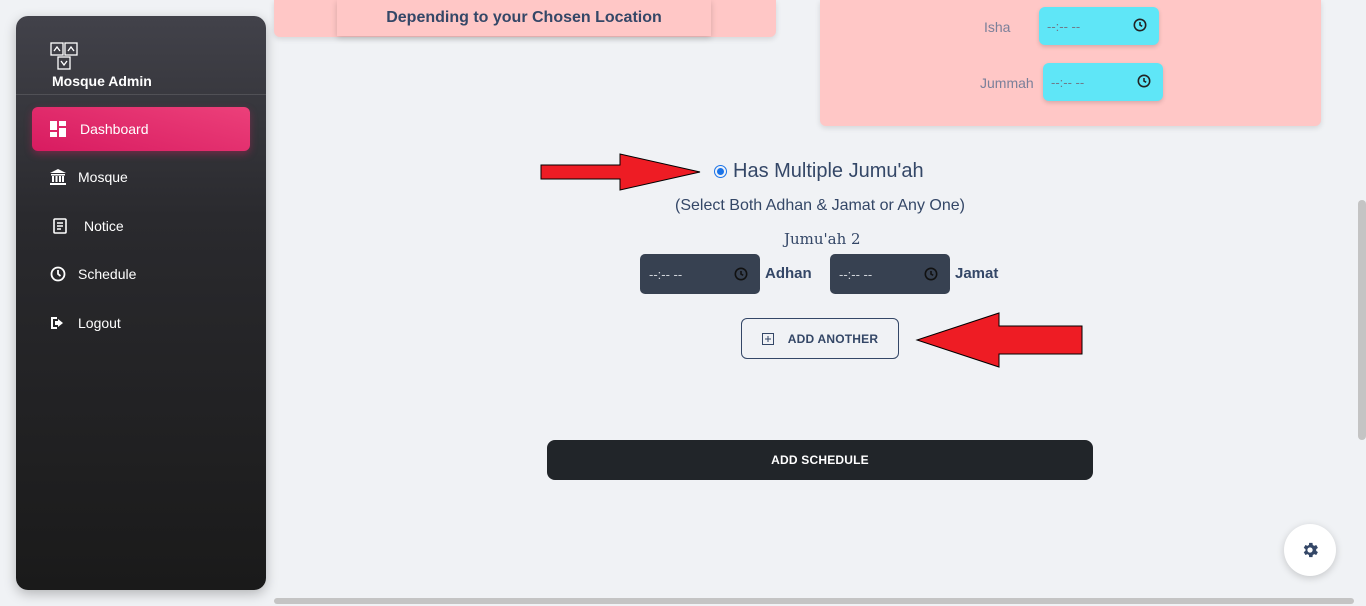 Image resolution: width=1366 pixels, height=606 pixels. I want to click on location-card-header: Depending to your Chosen Location, so click(524, 18).